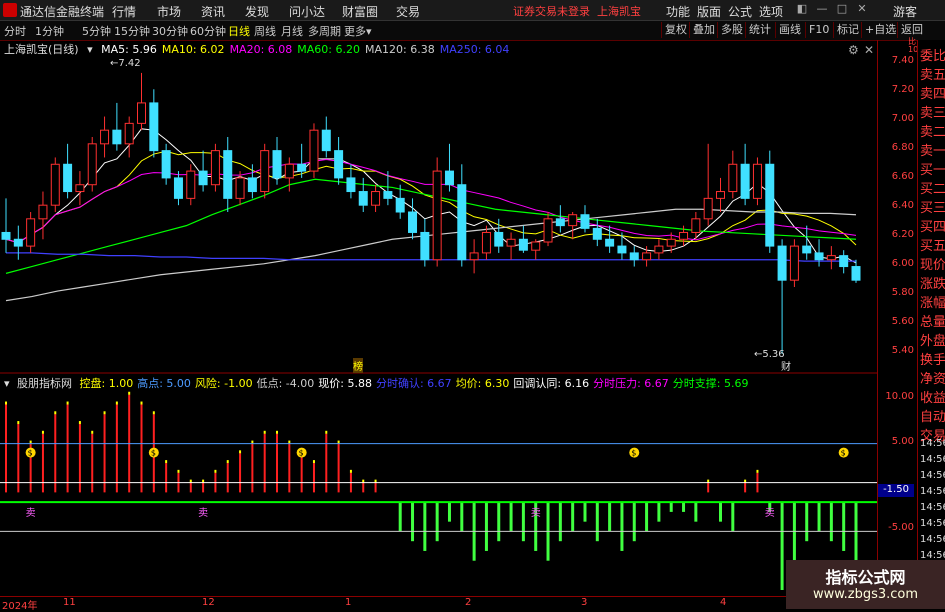 The height and width of the screenshot is (612, 945). What do you see at coordinates (932, 73) in the screenshot?
I see `side-item: 卖五` at bounding box center [932, 73].